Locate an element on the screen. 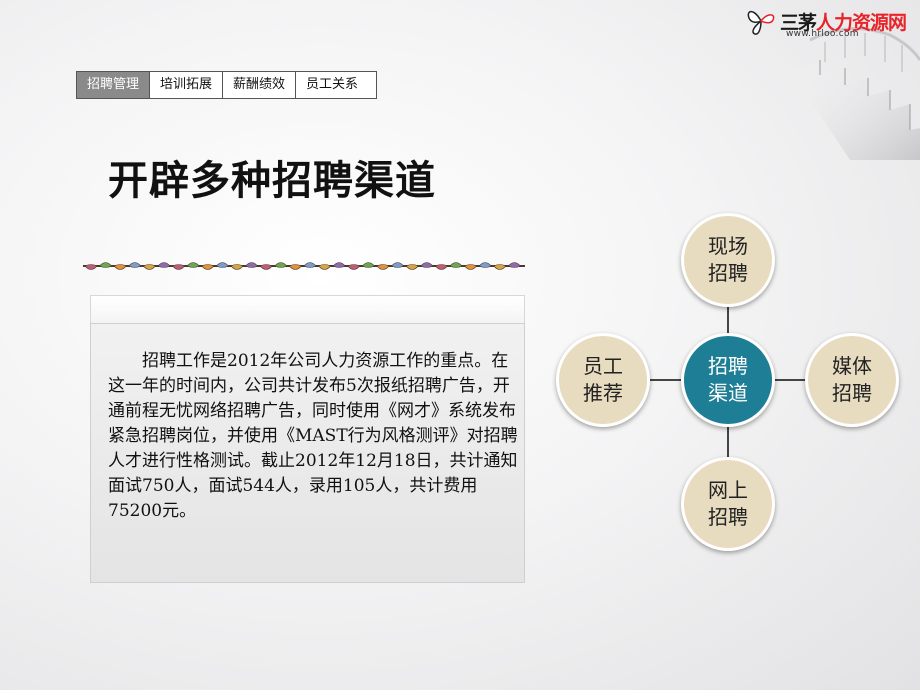  section-tabs: 招聘管理 培训拓展 薪酬绩效 员工关系 is located at coordinates (227, 85).